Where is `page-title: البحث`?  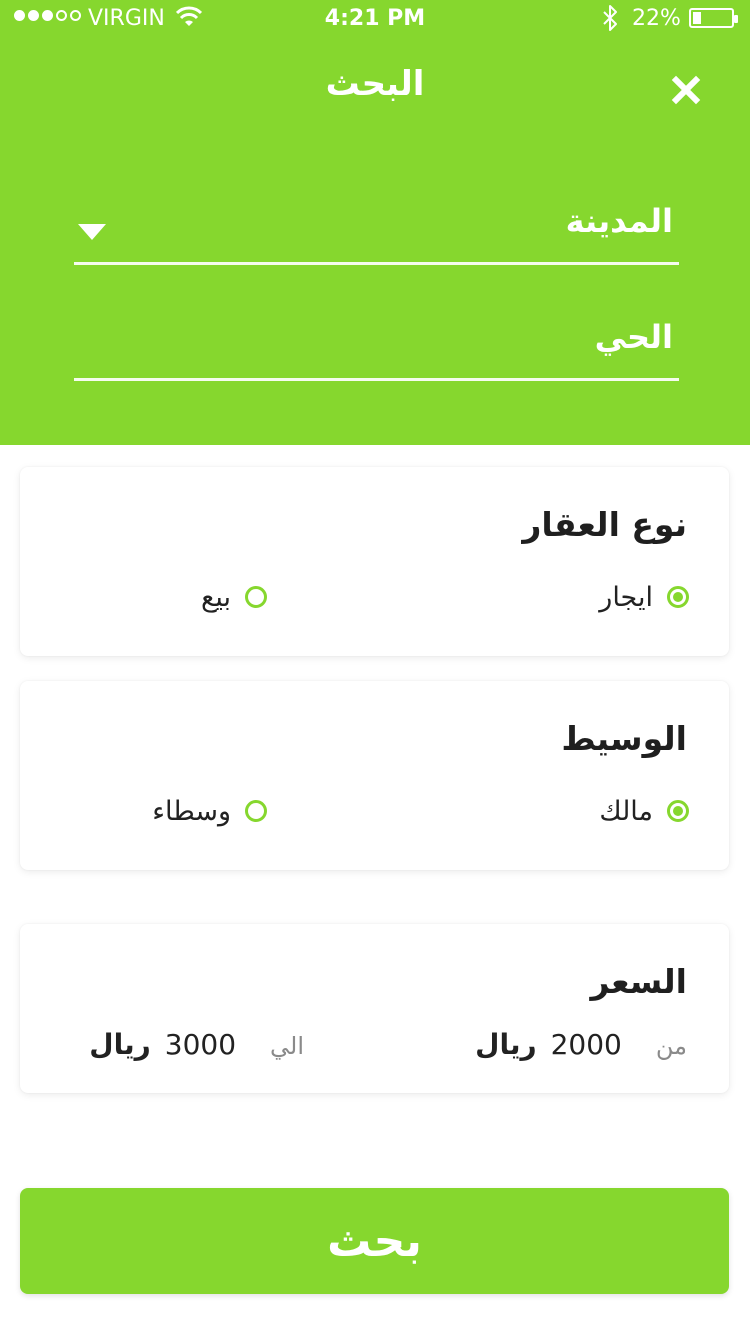
page-title: البحث is located at coordinates (375, 84).